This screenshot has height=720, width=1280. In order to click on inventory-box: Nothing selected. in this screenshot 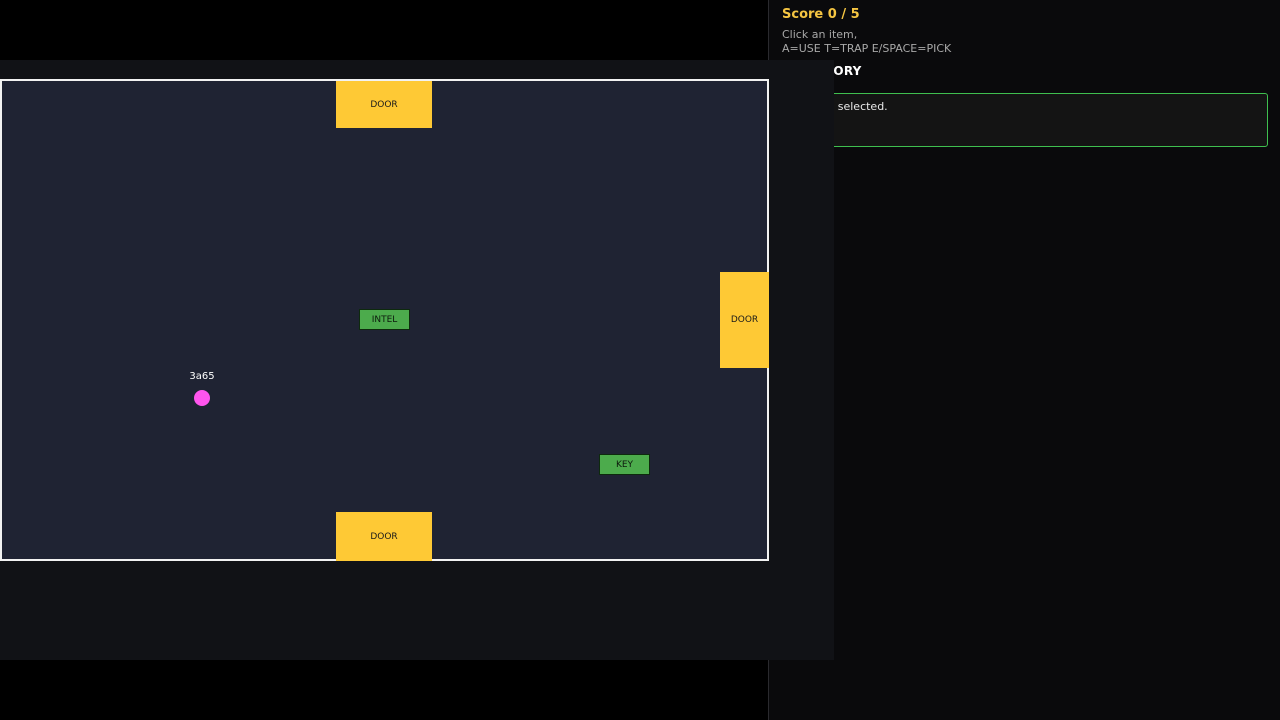, I will do `click(1025, 120)`.